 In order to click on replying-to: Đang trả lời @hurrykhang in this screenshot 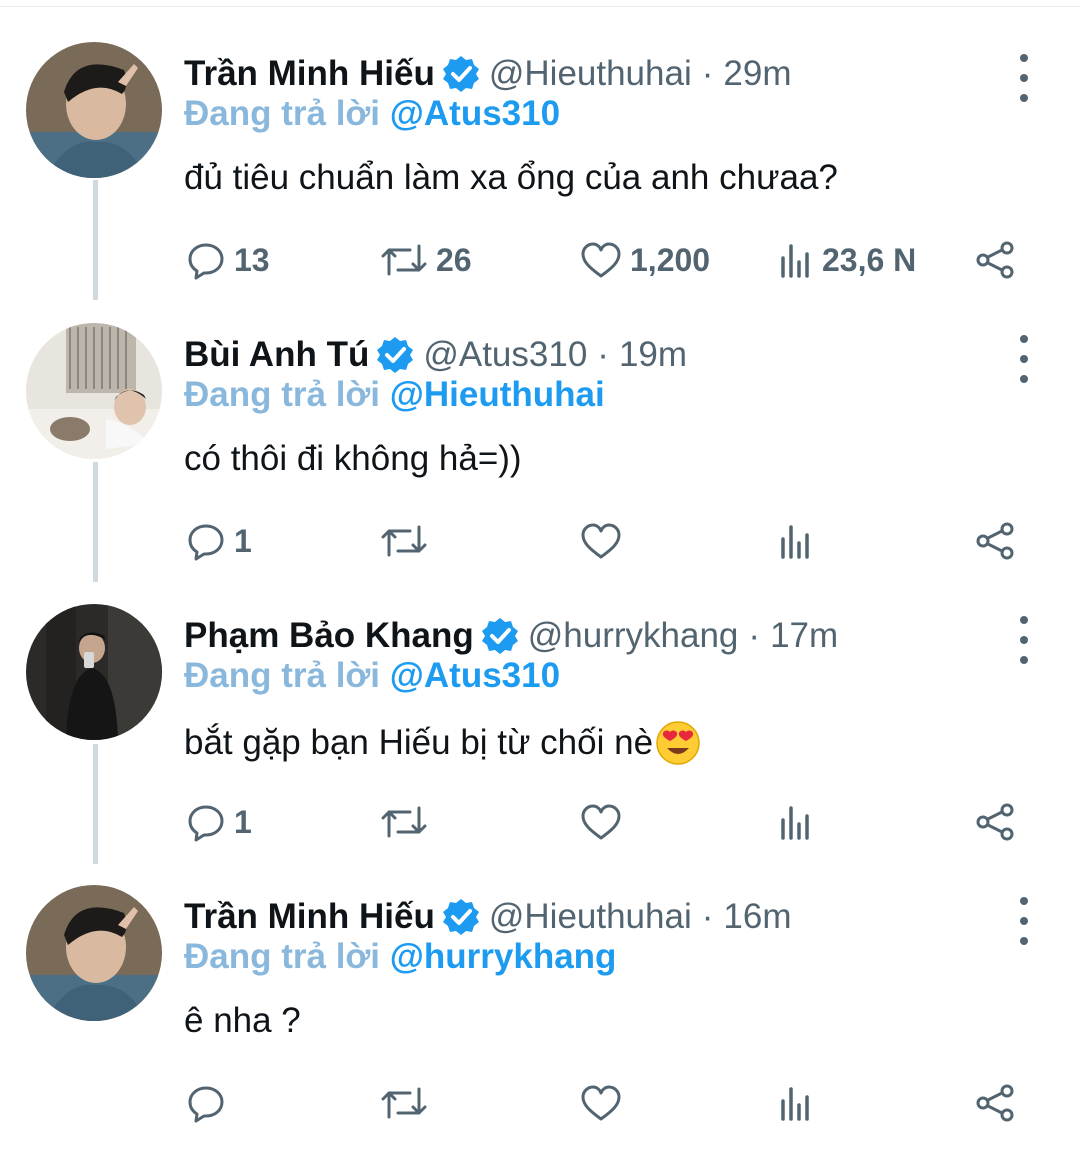, I will do `click(400, 957)`.